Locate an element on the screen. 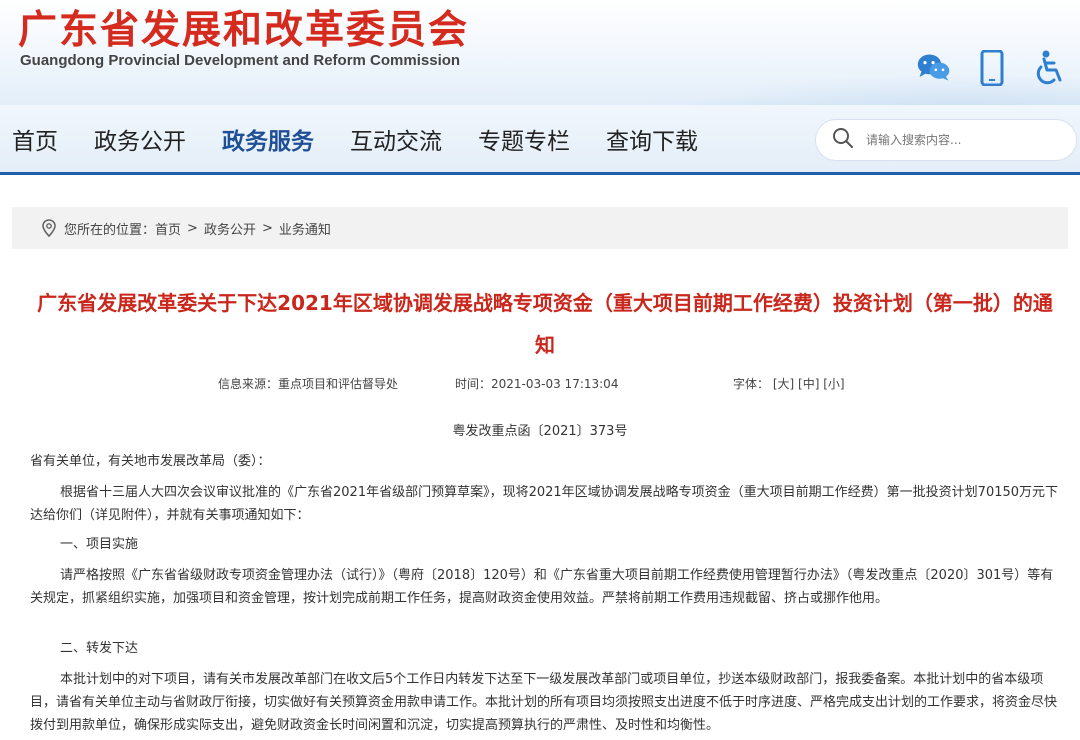 The width and height of the screenshot is (1080, 740). nav-item-downloads: 查询下载 is located at coordinates (652, 139).